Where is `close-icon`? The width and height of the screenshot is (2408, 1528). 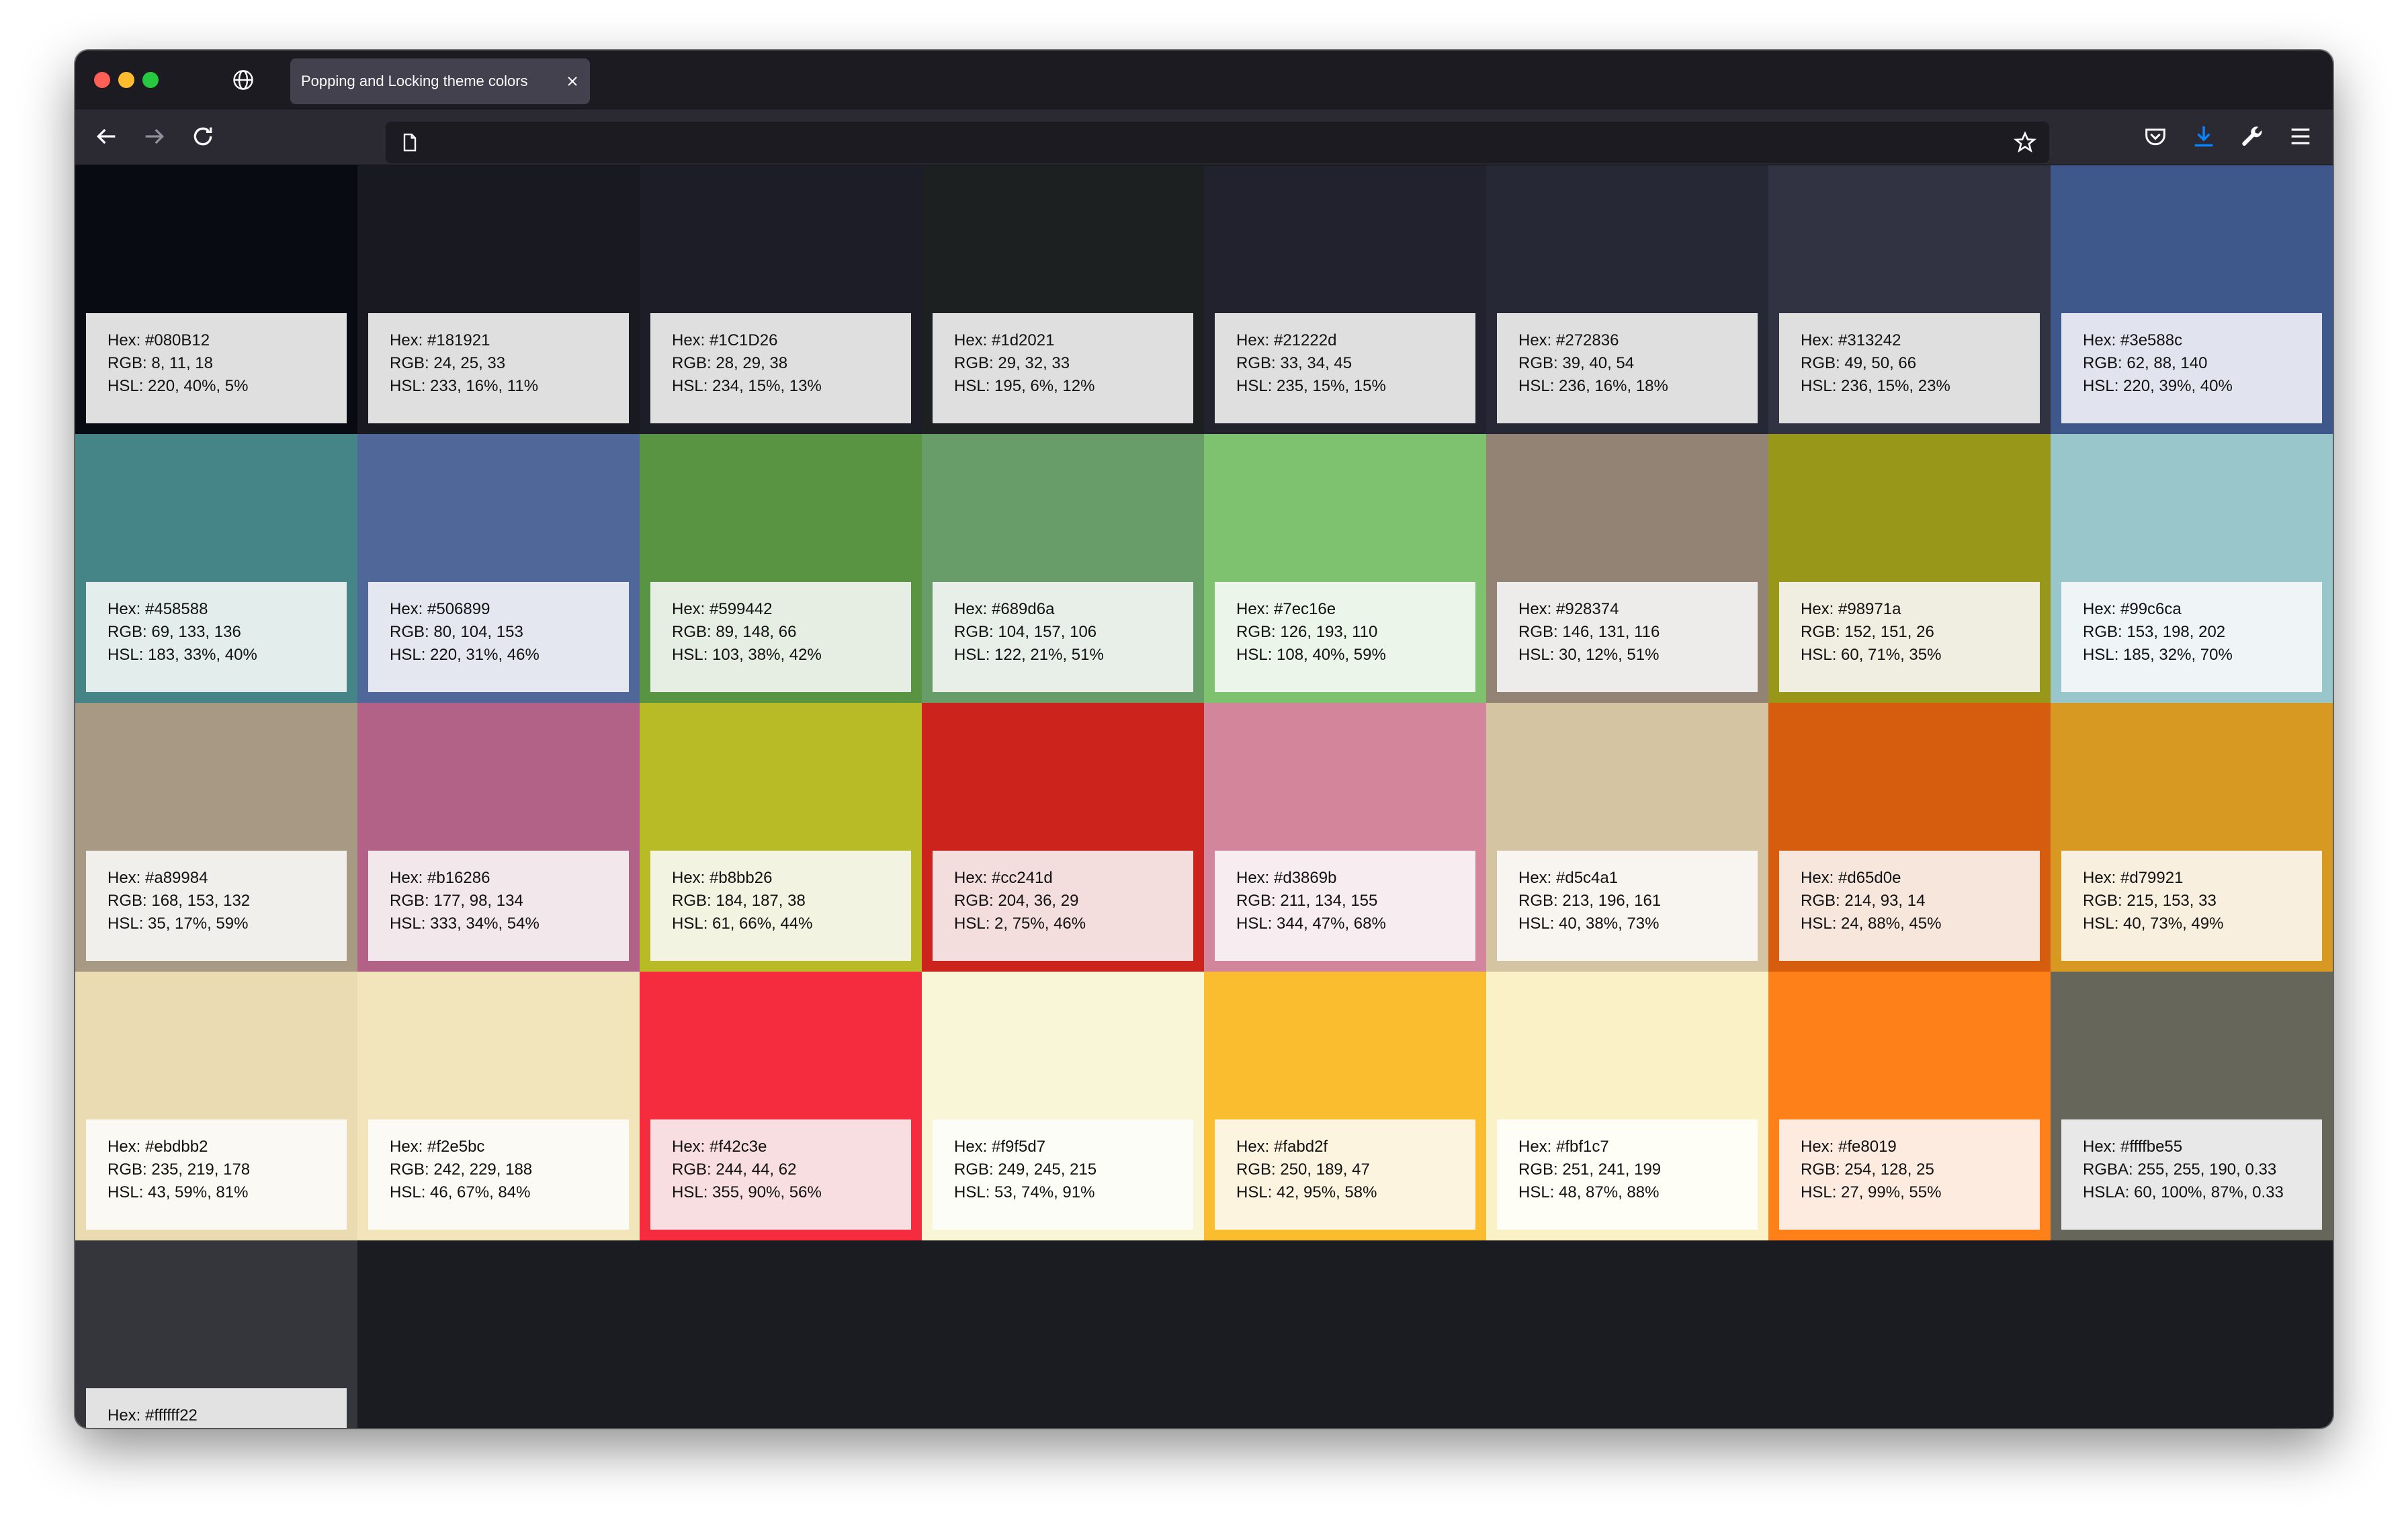
close-icon is located at coordinates (572, 81).